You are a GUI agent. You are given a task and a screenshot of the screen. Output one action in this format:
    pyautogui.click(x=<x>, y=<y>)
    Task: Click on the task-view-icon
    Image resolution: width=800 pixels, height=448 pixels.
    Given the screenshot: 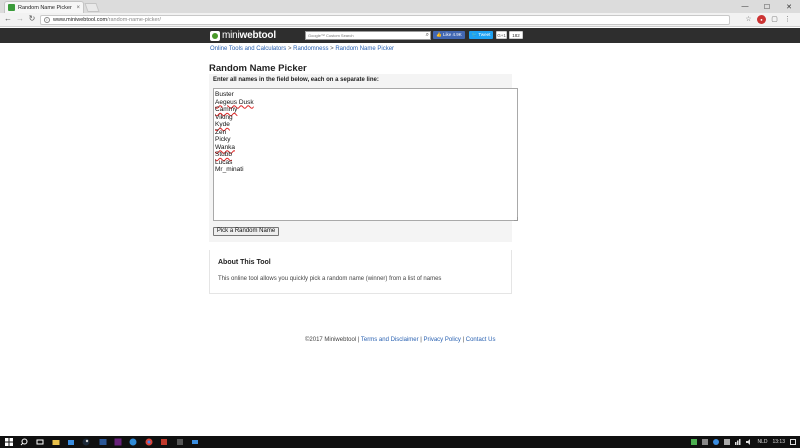 What is the action you would take?
    pyautogui.click(x=40, y=442)
    